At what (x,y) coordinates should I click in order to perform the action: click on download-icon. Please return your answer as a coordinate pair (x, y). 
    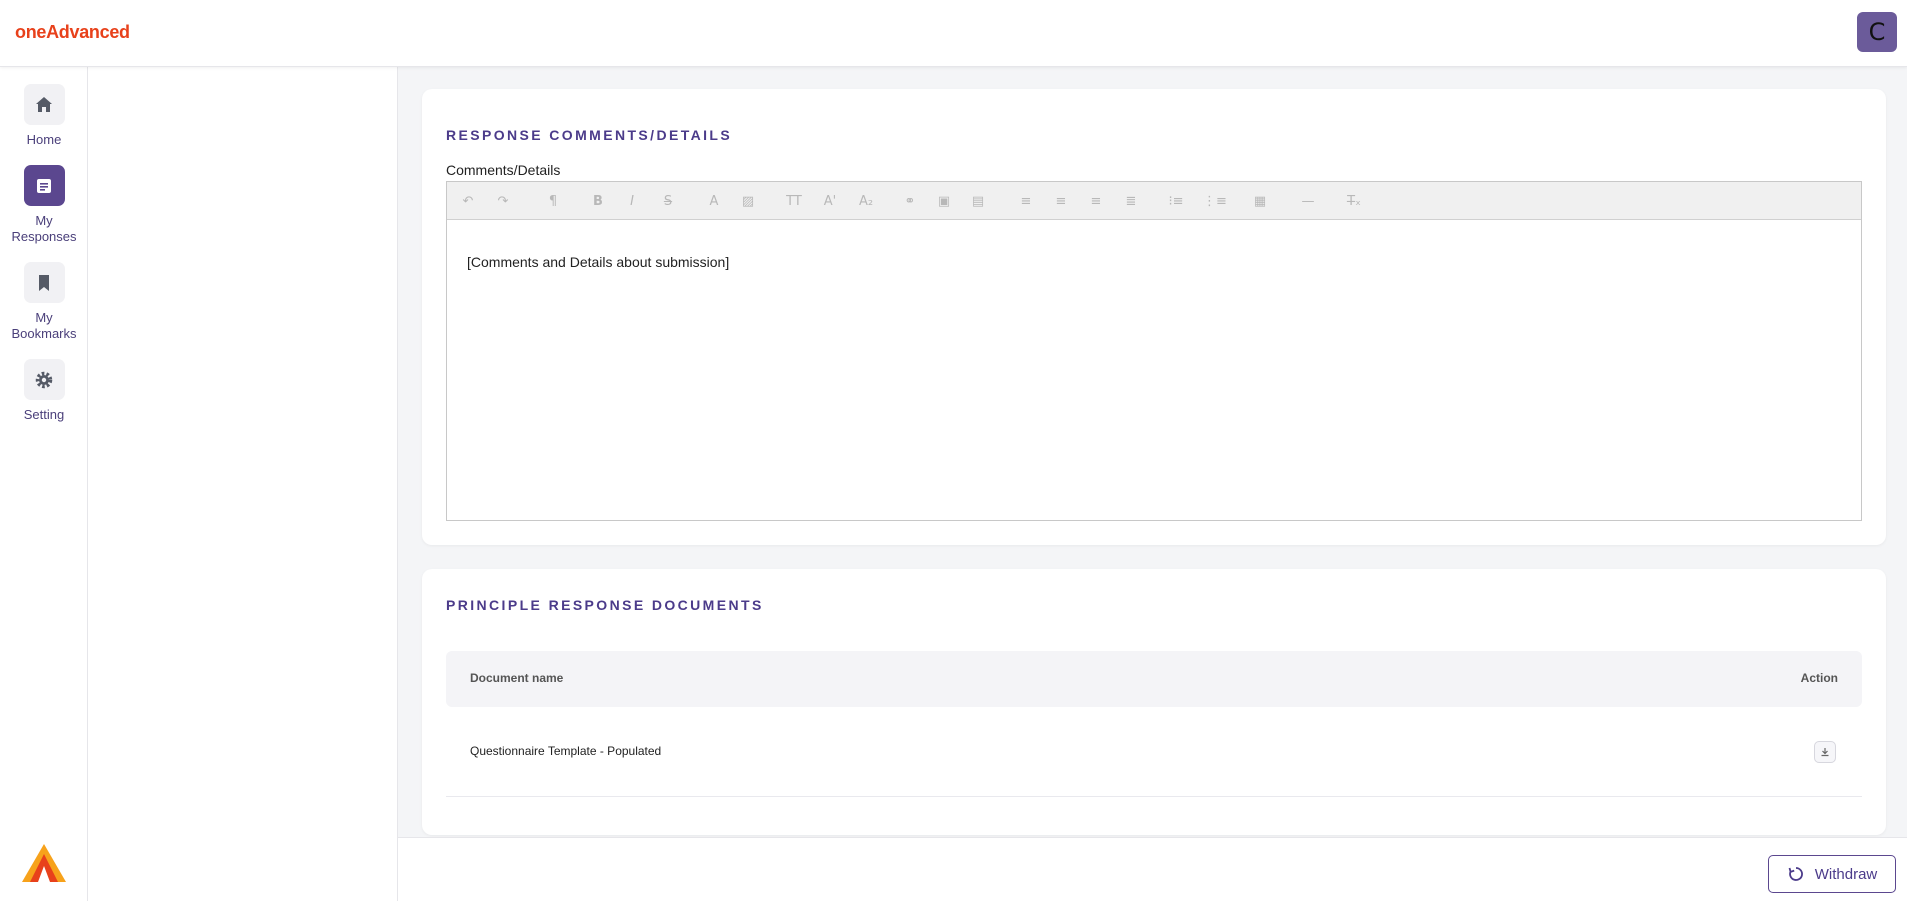
    Looking at the image, I should click on (1825, 752).